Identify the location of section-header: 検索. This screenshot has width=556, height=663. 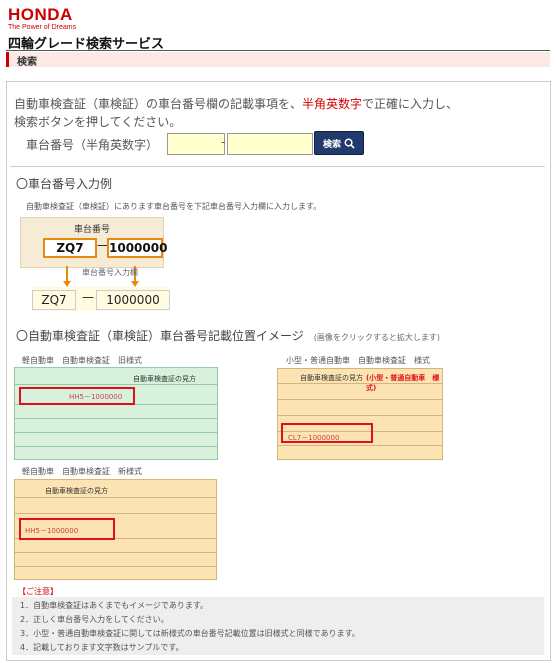
(278, 60).